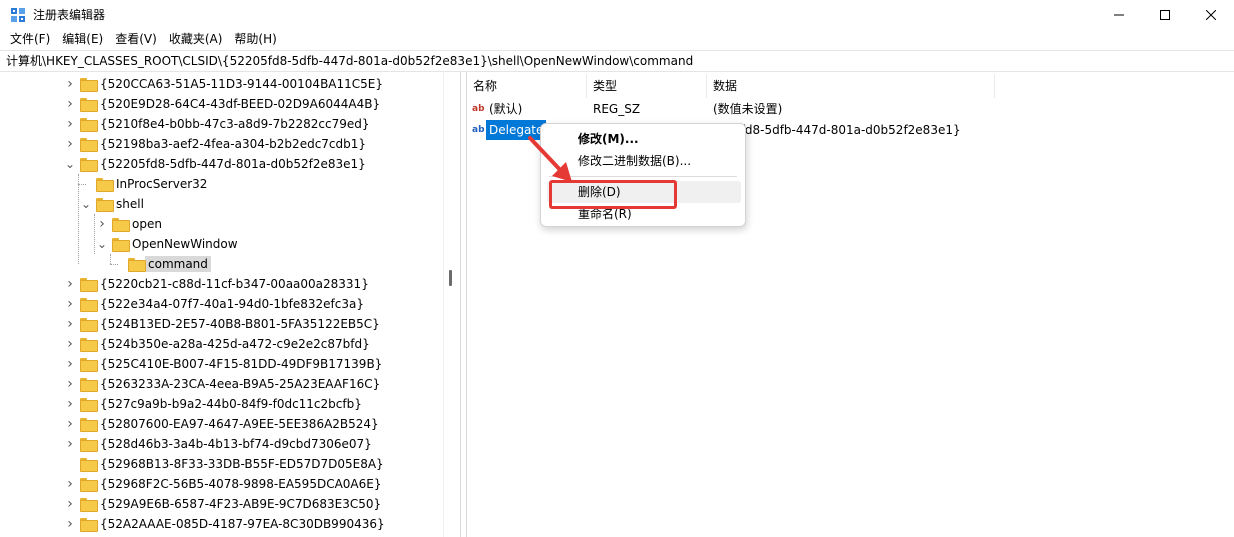 The height and width of the screenshot is (537, 1234). Describe the element at coordinates (617, 39) in the screenshot. I see `menu-bar: 文件(F) 编辑(E) 查看(V) 收藏夹(A) 帮助(H)` at that location.